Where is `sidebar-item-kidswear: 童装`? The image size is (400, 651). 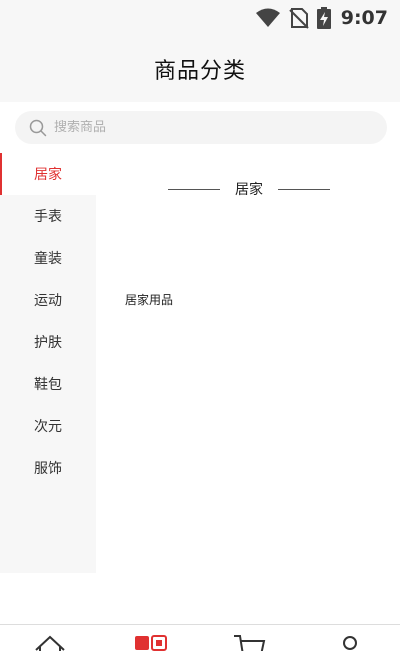
sidebar-item-kidswear: 童装 is located at coordinates (48, 258).